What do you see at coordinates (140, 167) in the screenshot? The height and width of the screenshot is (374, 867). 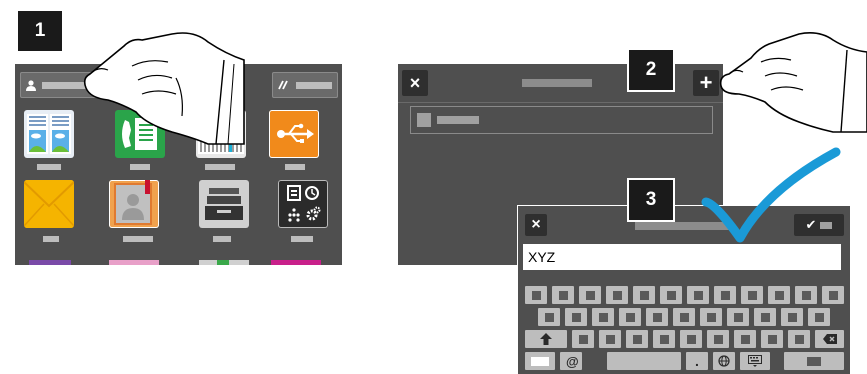 I see `fax-app-label` at bounding box center [140, 167].